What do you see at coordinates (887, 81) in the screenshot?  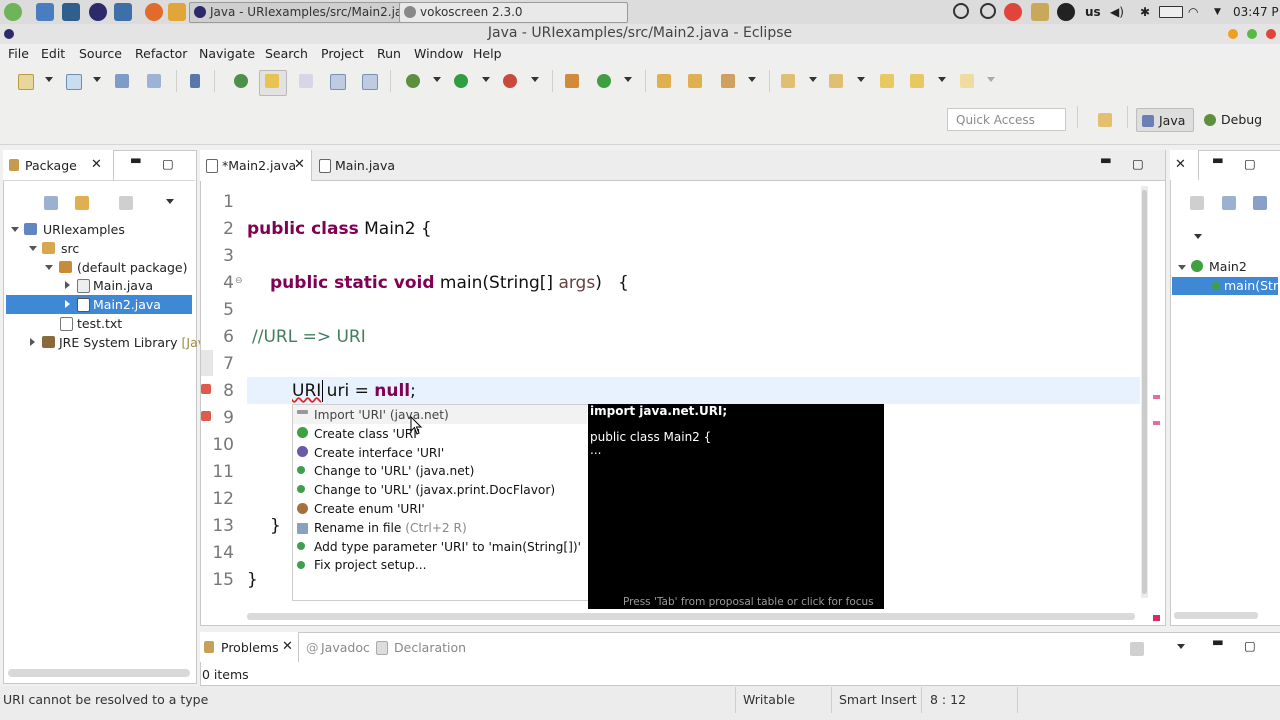 I see `last-edit-location-icon` at bounding box center [887, 81].